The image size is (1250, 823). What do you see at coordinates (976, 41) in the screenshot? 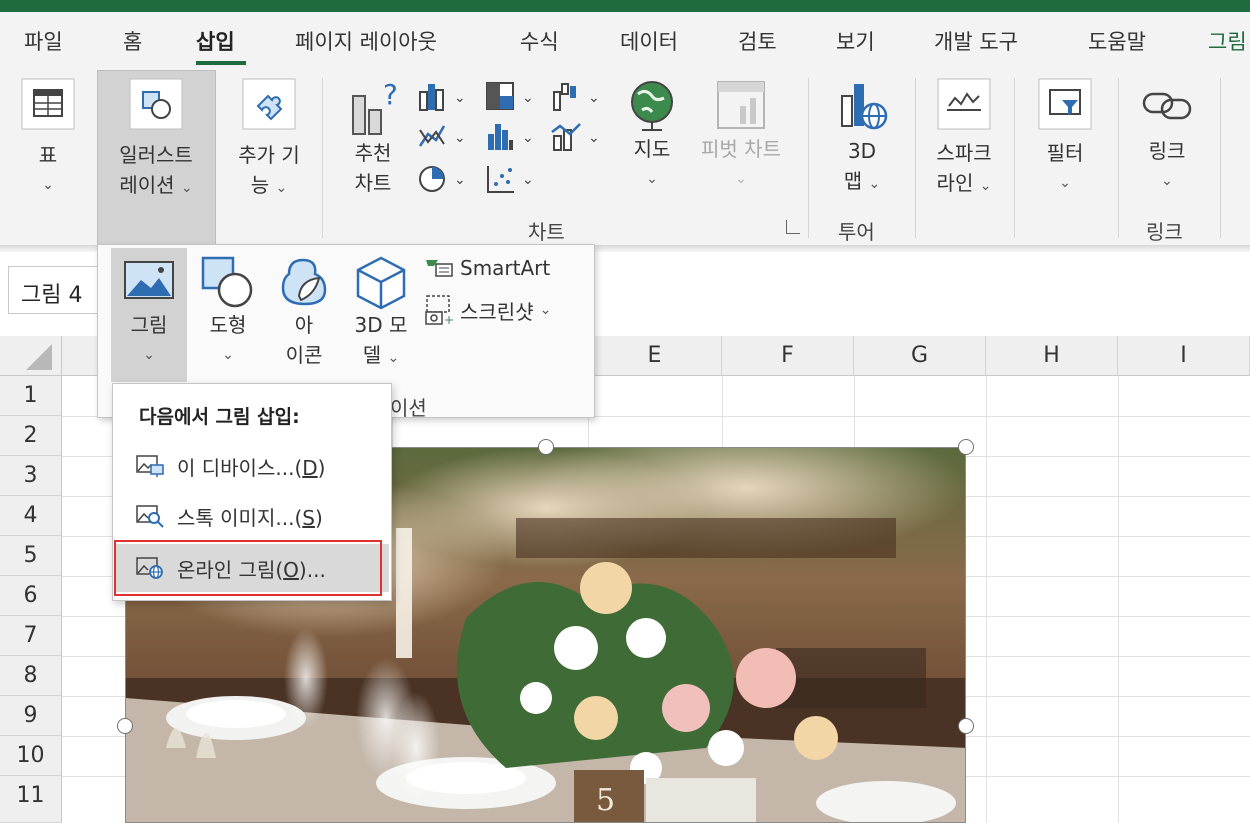
I see `tab-developer: 개발 도구` at bounding box center [976, 41].